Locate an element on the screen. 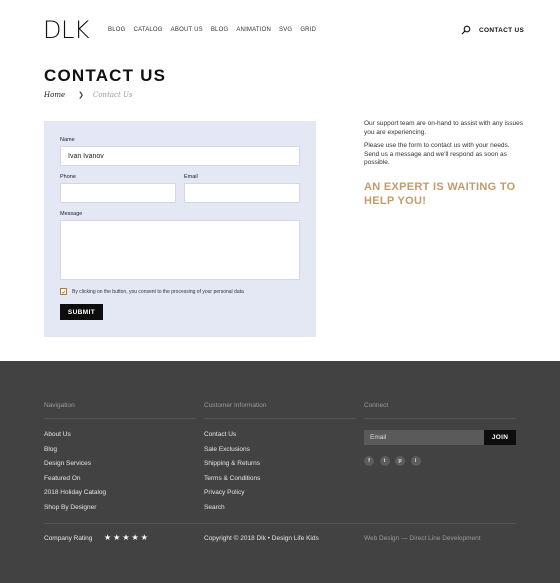 The height and width of the screenshot is (583, 560). footer-customer-heading: Customer Information is located at coordinates (235, 405).